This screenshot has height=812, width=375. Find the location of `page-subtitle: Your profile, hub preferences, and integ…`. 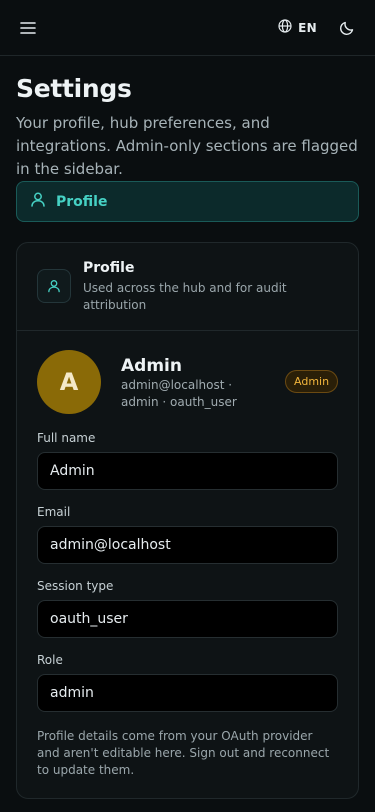

page-subtitle: Your profile, hub preferences, and integ… is located at coordinates (187, 146).